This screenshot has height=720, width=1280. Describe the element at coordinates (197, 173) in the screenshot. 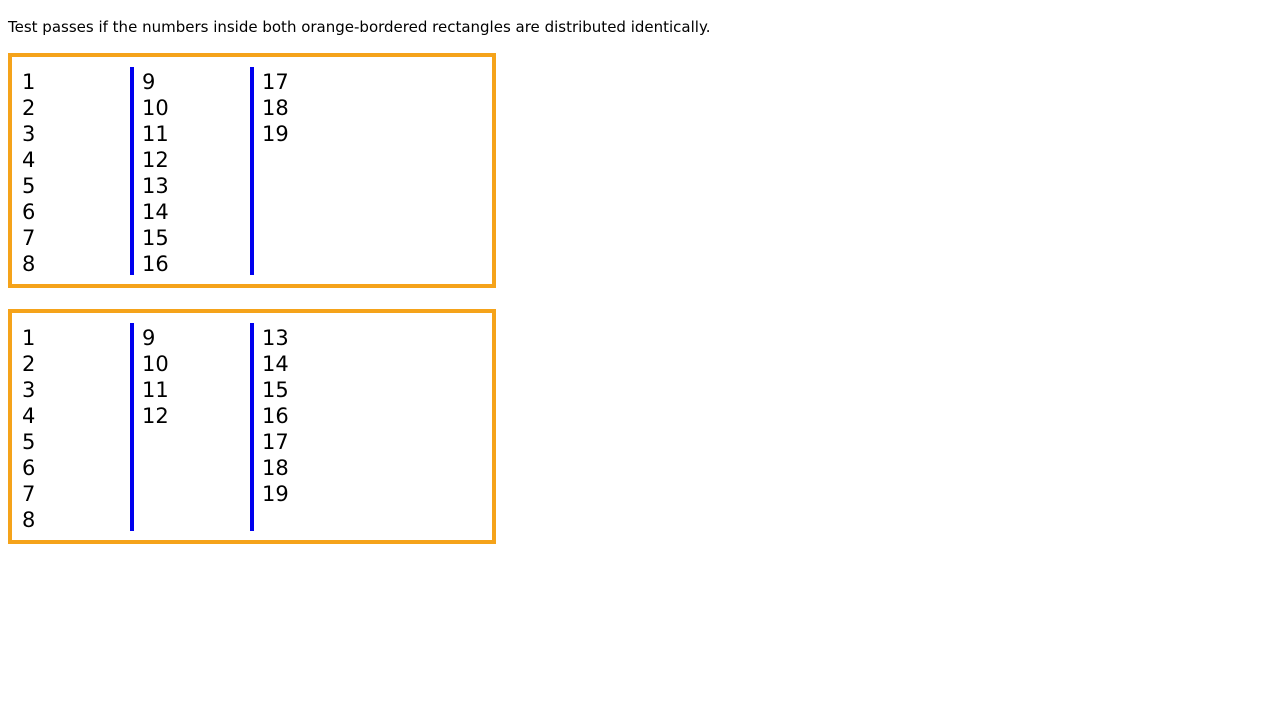

I see `column-2: 9 10 11 12 13 14 15 16` at that location.